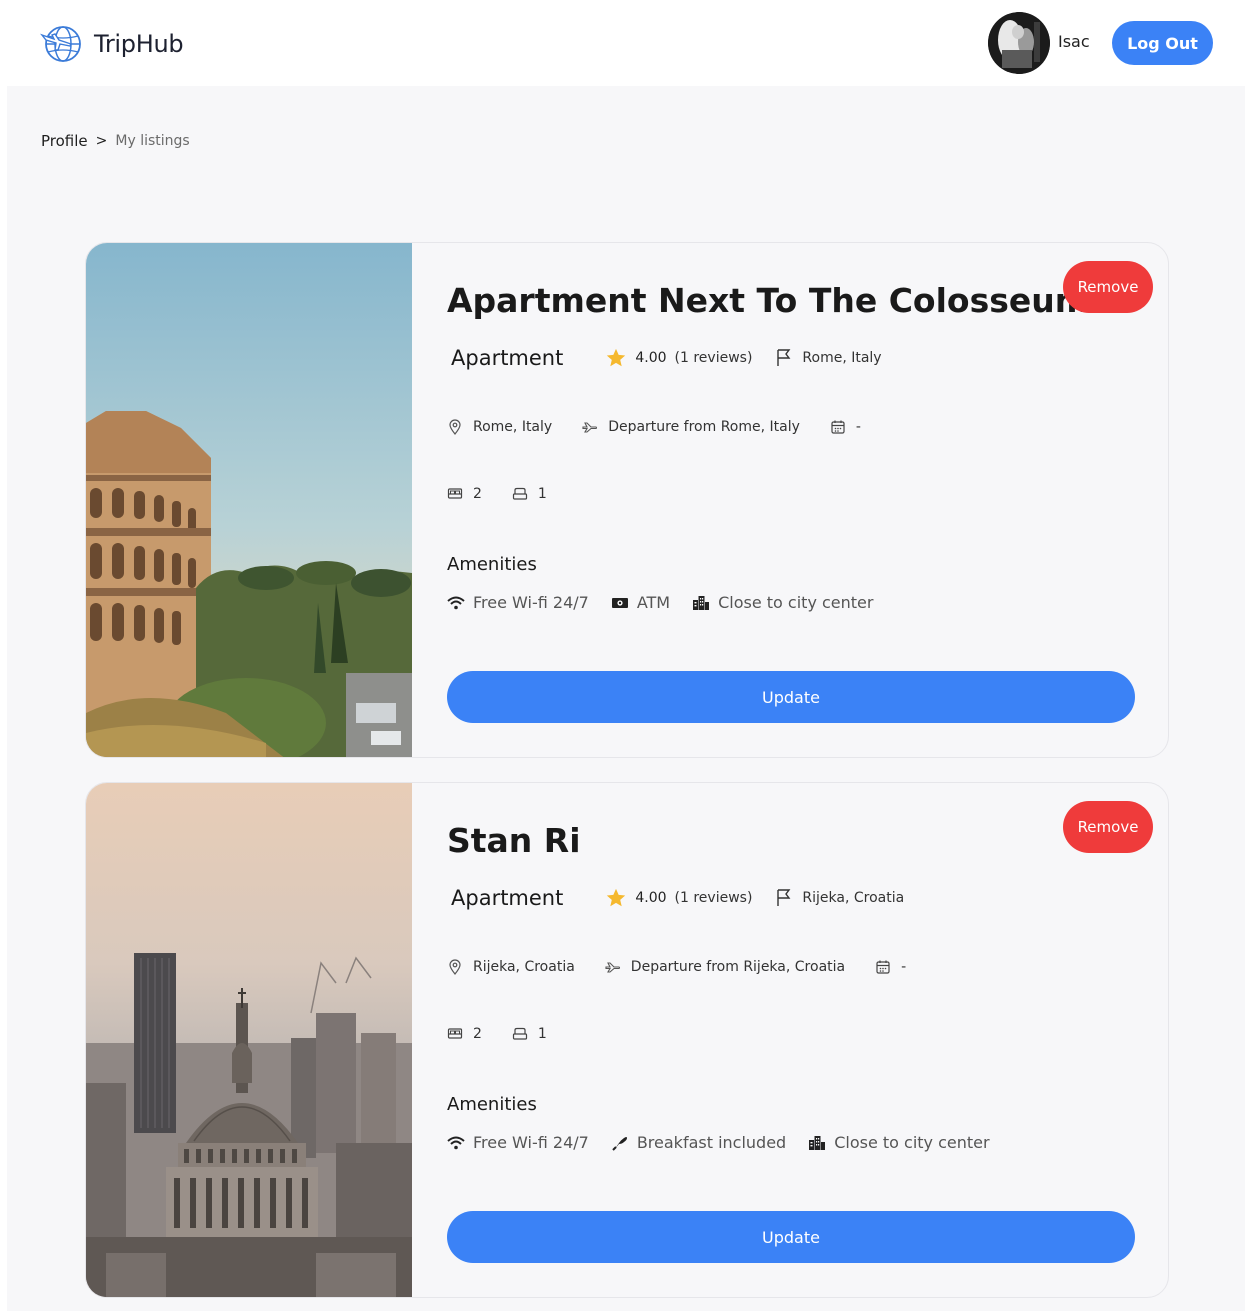  What do you see at coordinates (152, 141) in the screenshot?
I see `breadcrumb-current: My listings` at bounding box center [152, 141].